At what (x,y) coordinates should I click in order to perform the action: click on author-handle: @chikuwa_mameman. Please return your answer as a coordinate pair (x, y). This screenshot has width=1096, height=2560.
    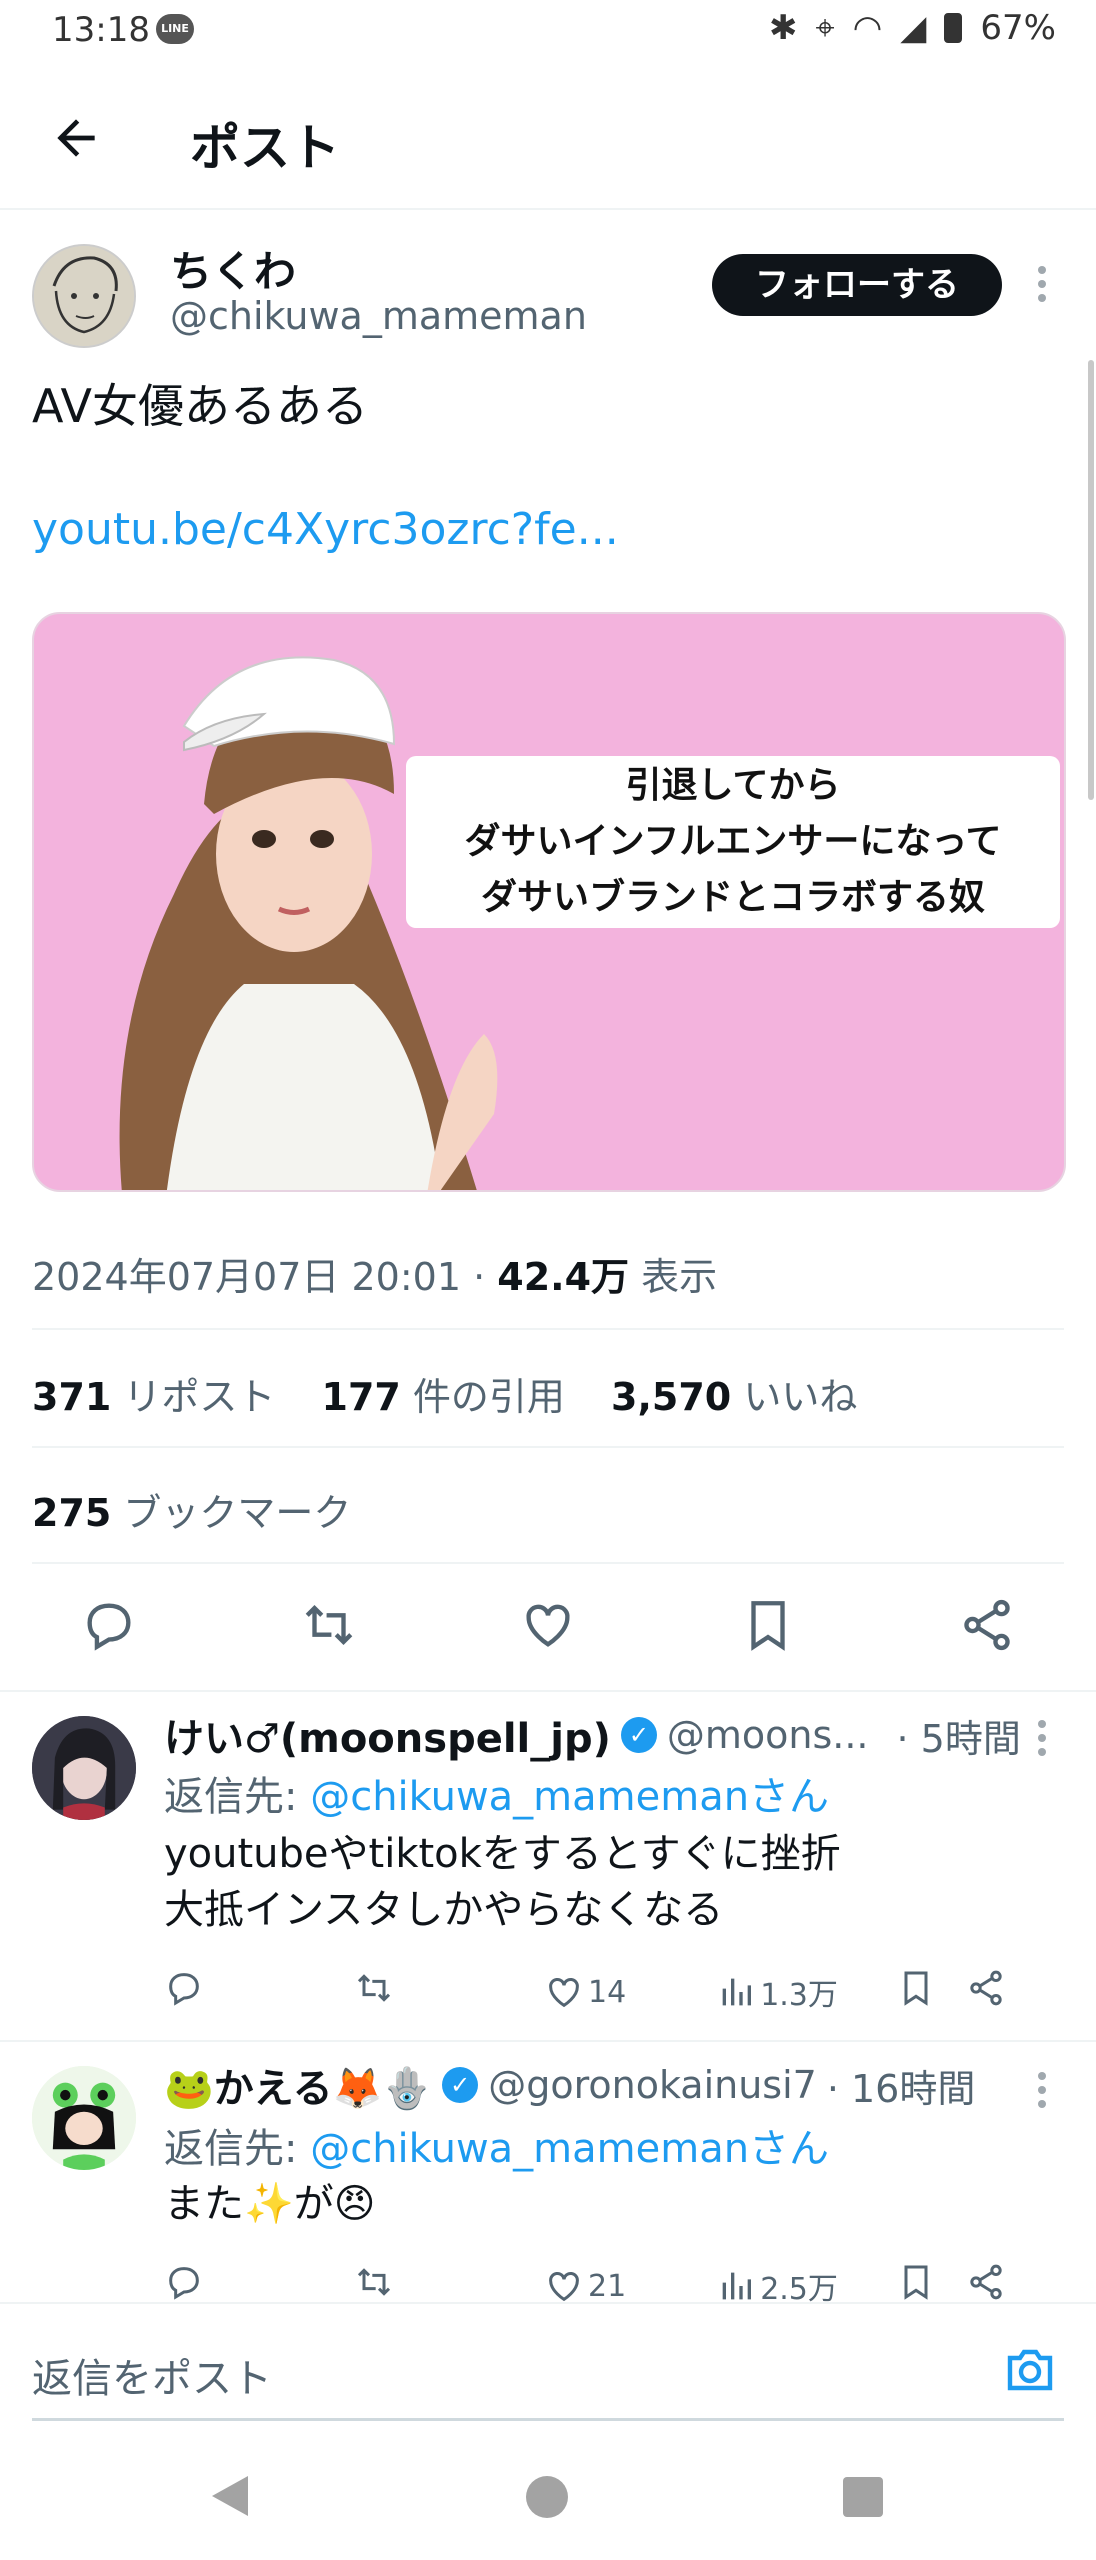
    Looking at the image, I should click on (378, 316).